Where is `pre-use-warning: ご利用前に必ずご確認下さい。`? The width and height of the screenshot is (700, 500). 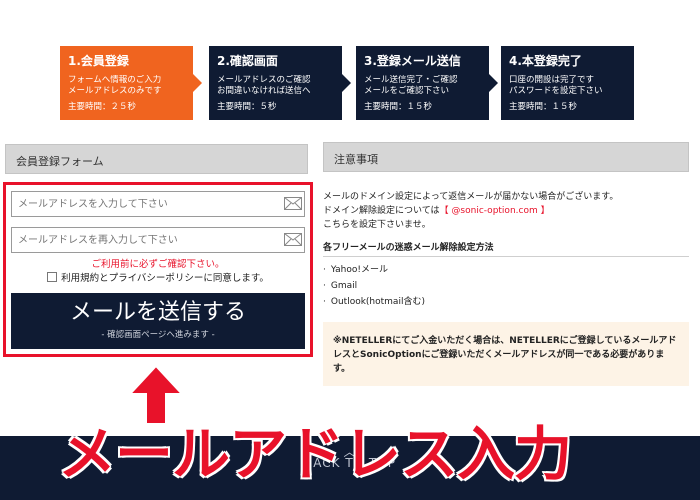 pre-use-warning: ご利用前に必ずご確認下さい。 is located at coordinates (158, 264).